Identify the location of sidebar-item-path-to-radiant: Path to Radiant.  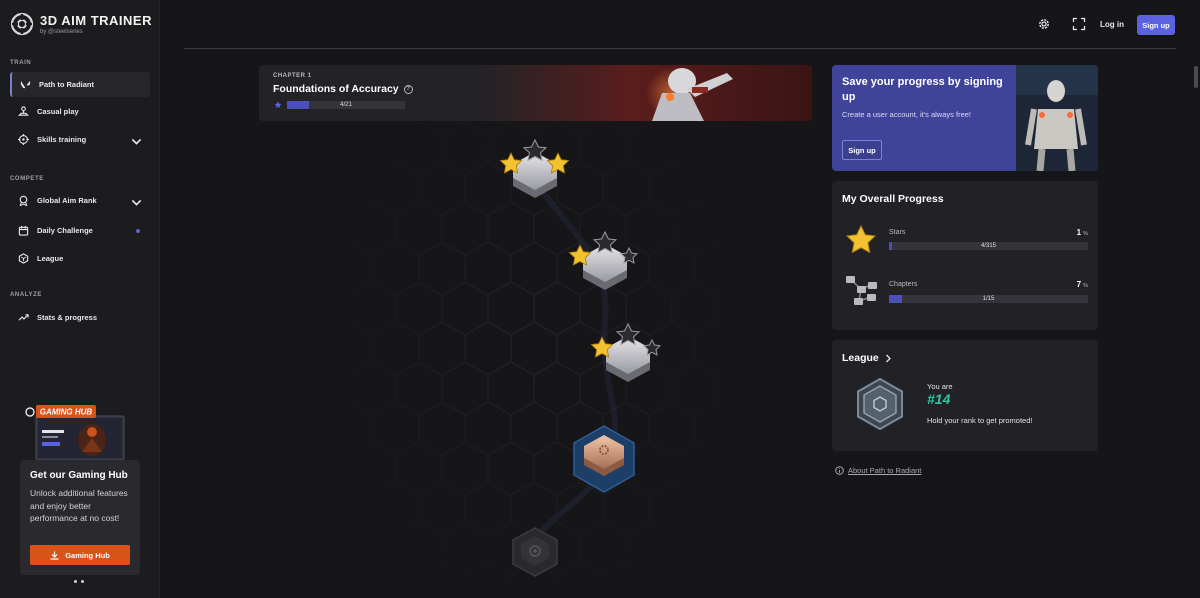
(80, 84).